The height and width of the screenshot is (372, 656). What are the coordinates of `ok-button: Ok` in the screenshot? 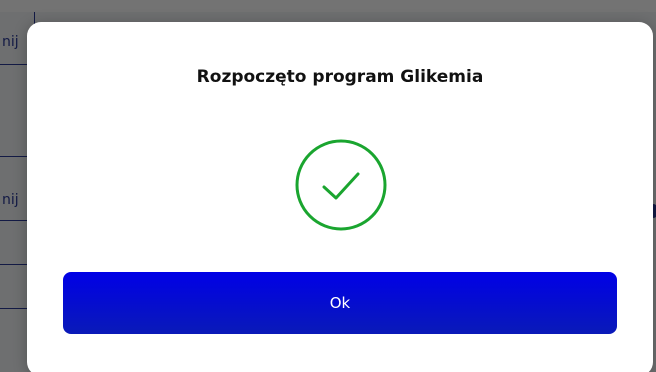 It's located at (340, 303).